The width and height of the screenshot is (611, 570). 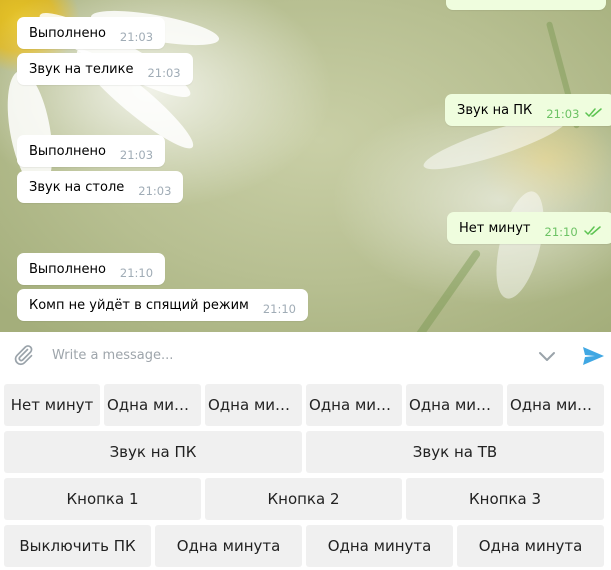 I want to click on keyboard-button: Нет минут, so click(x=52, y=405).